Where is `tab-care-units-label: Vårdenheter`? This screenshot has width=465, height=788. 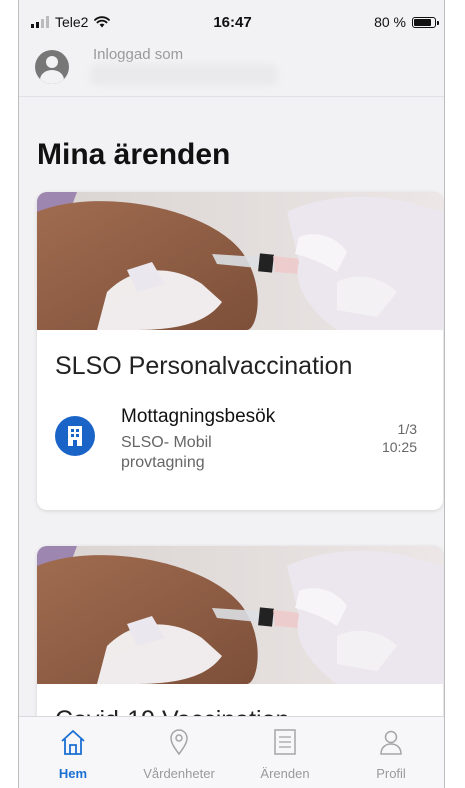
tab-care-units-label: Vårdenheter is located at coordinates (179, 773).